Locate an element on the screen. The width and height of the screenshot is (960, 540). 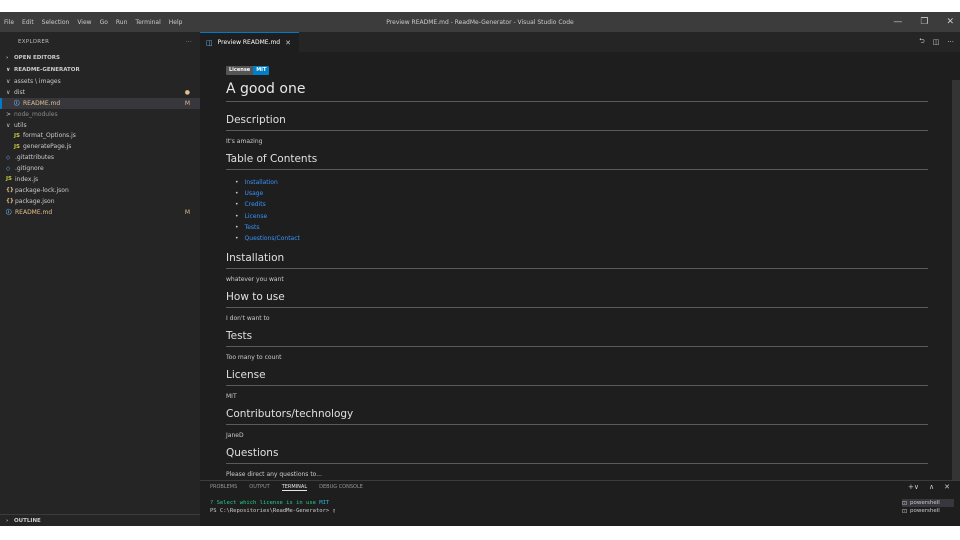
toc-link-credits: Credits is located at coordinates (581, 204).